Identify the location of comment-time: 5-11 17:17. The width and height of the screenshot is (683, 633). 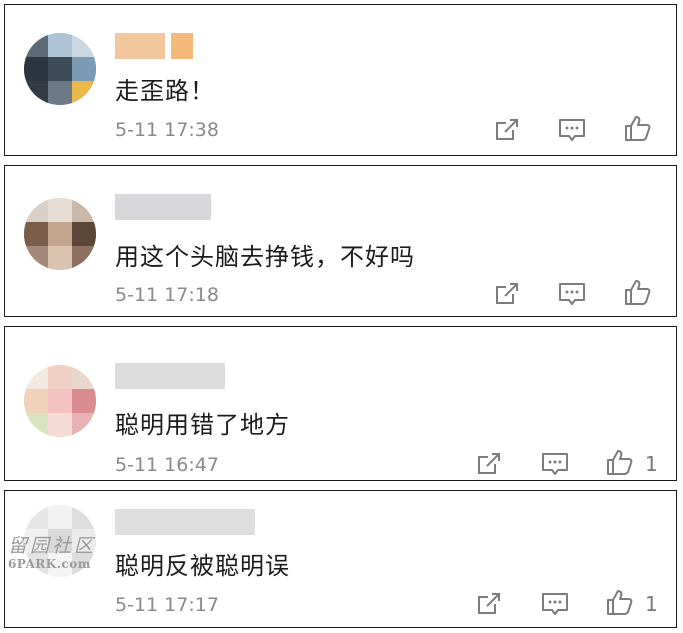
(167, 605).